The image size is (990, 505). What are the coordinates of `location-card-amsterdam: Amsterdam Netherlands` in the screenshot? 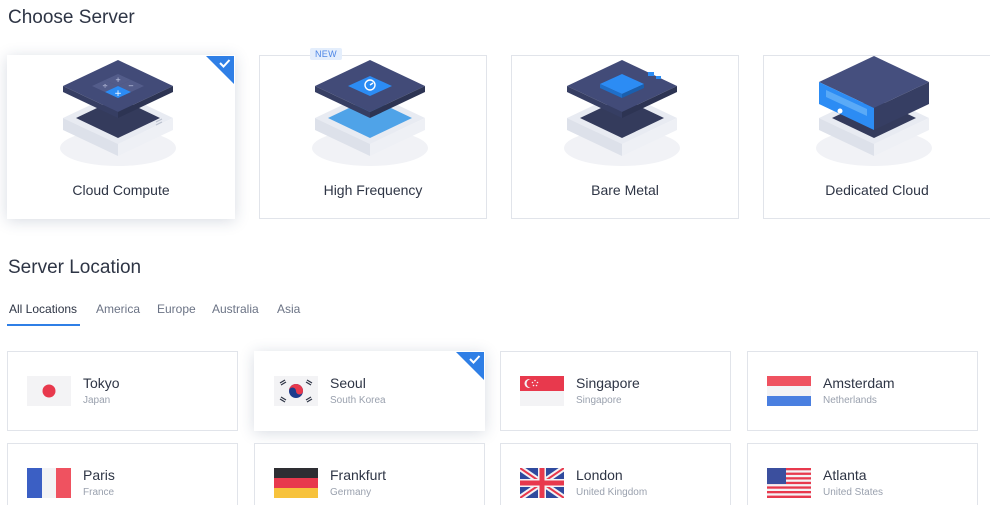 It's located at (862, 391).